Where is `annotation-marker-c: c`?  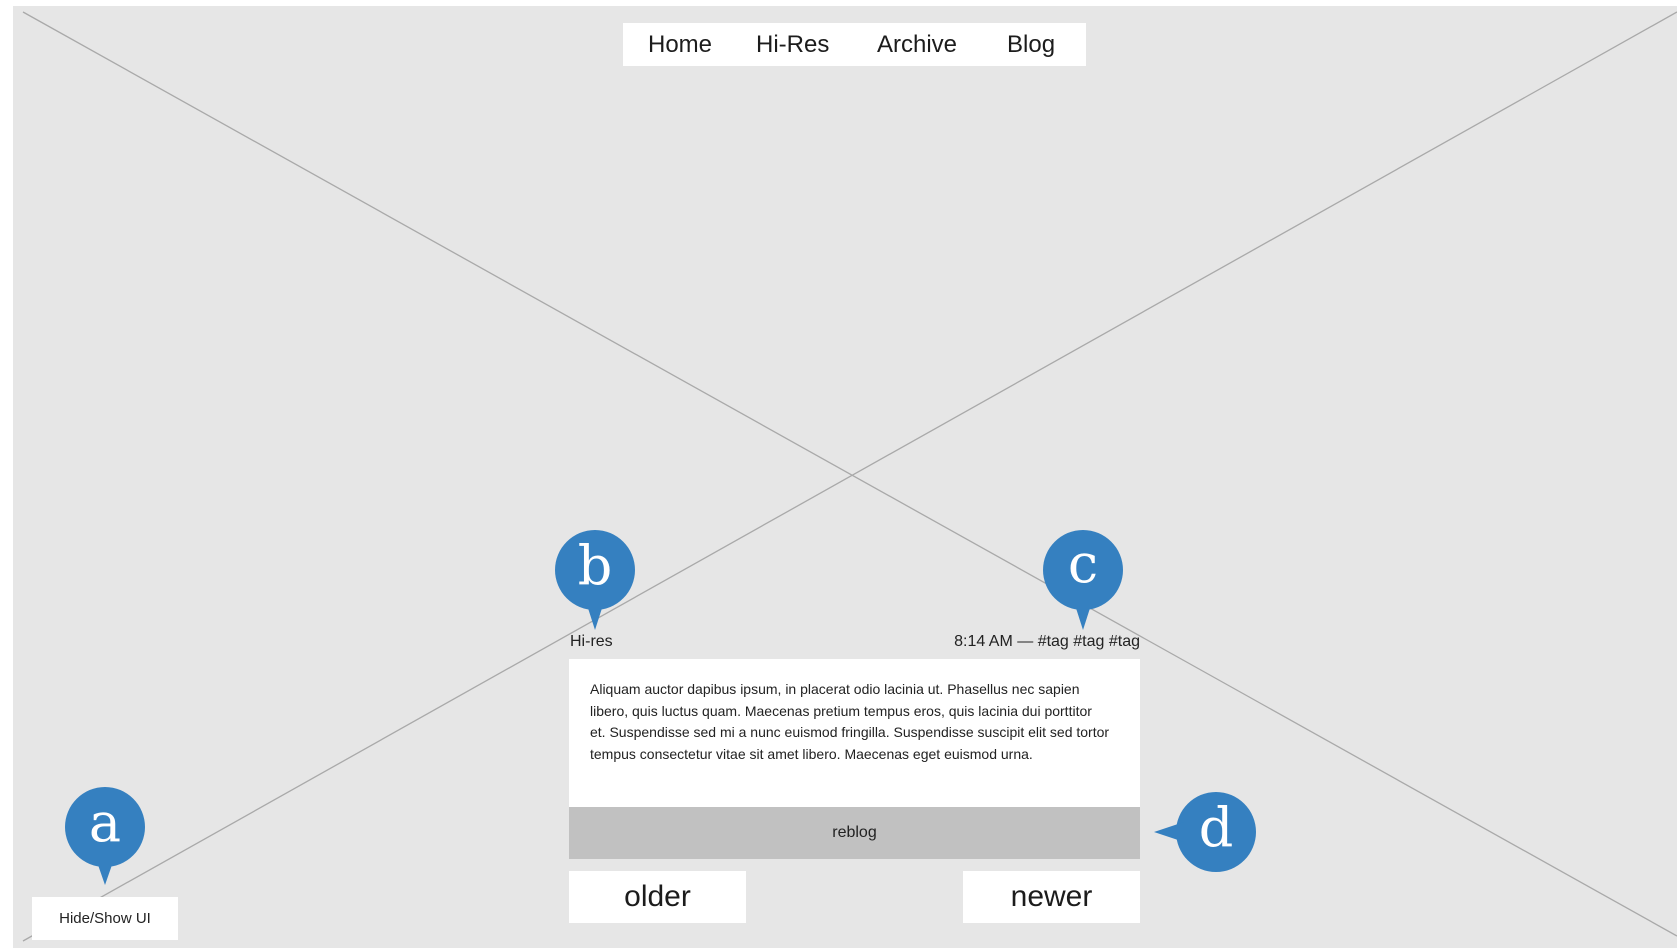 annotation-marker-c: c is located at coordinates (1083, 580).